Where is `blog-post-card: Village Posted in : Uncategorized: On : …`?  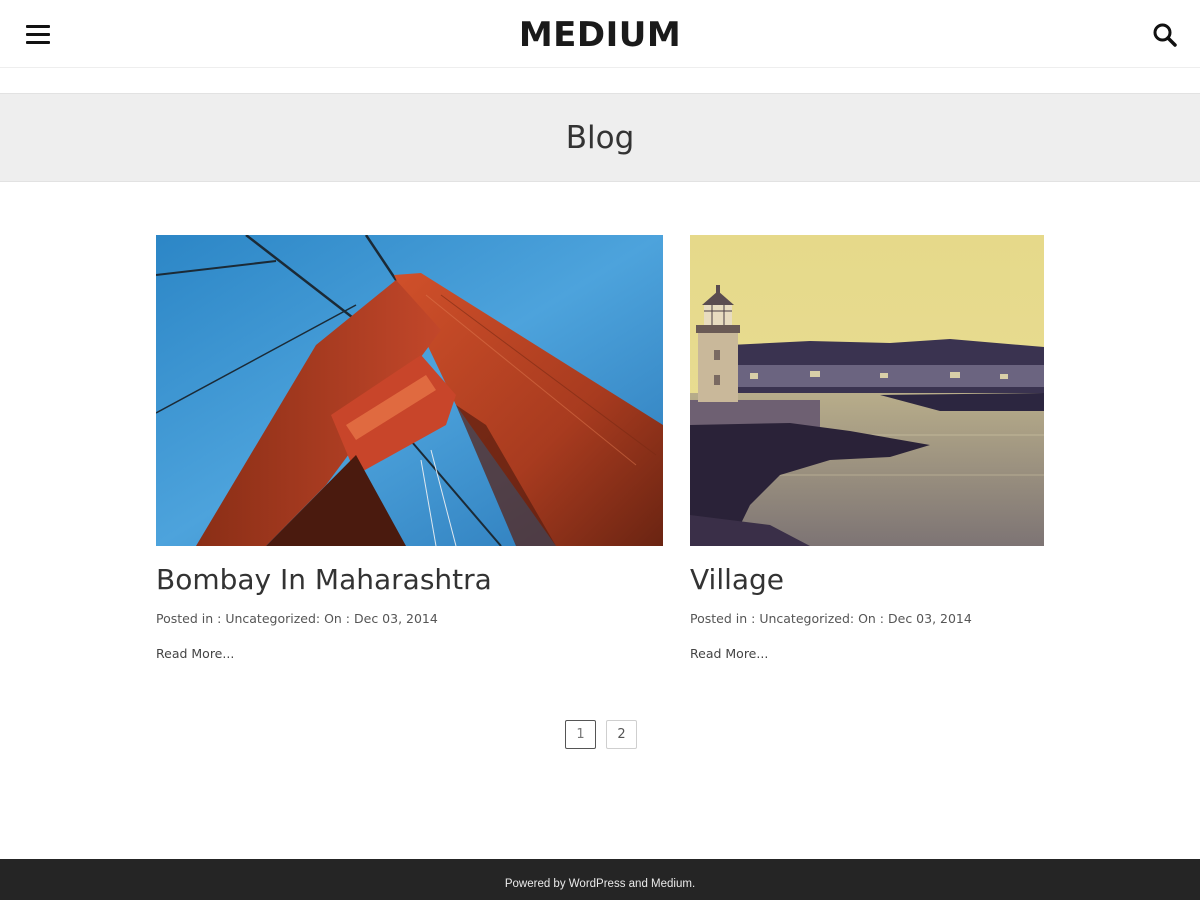
blog-post-card: Village Posted in : Uncategorized: On : … is located at coordinates (867, 449).